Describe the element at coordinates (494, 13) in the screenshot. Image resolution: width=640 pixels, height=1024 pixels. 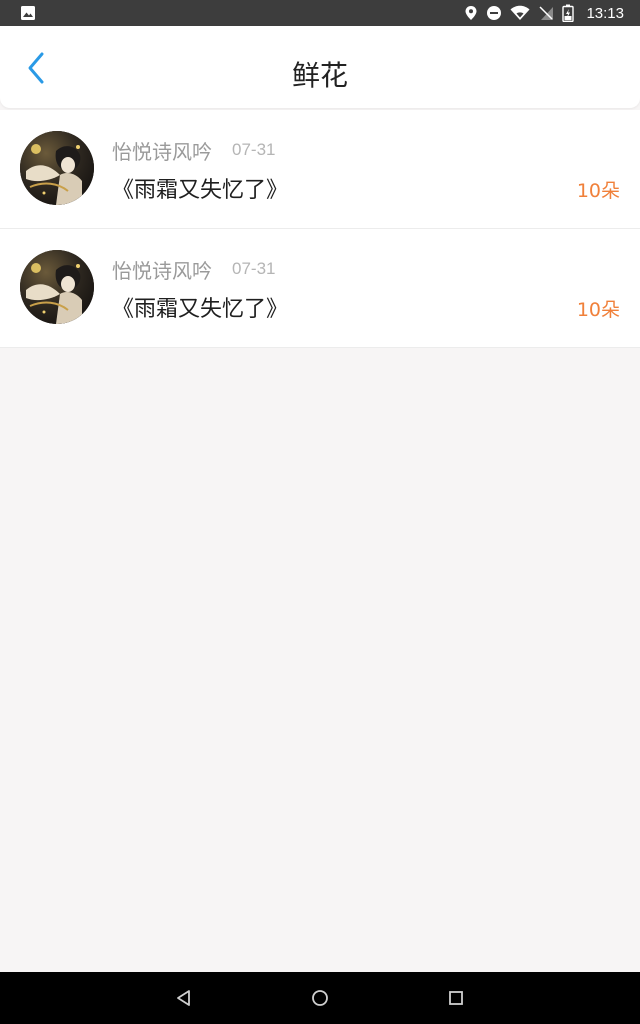
I see `dnd-icon` at that location.